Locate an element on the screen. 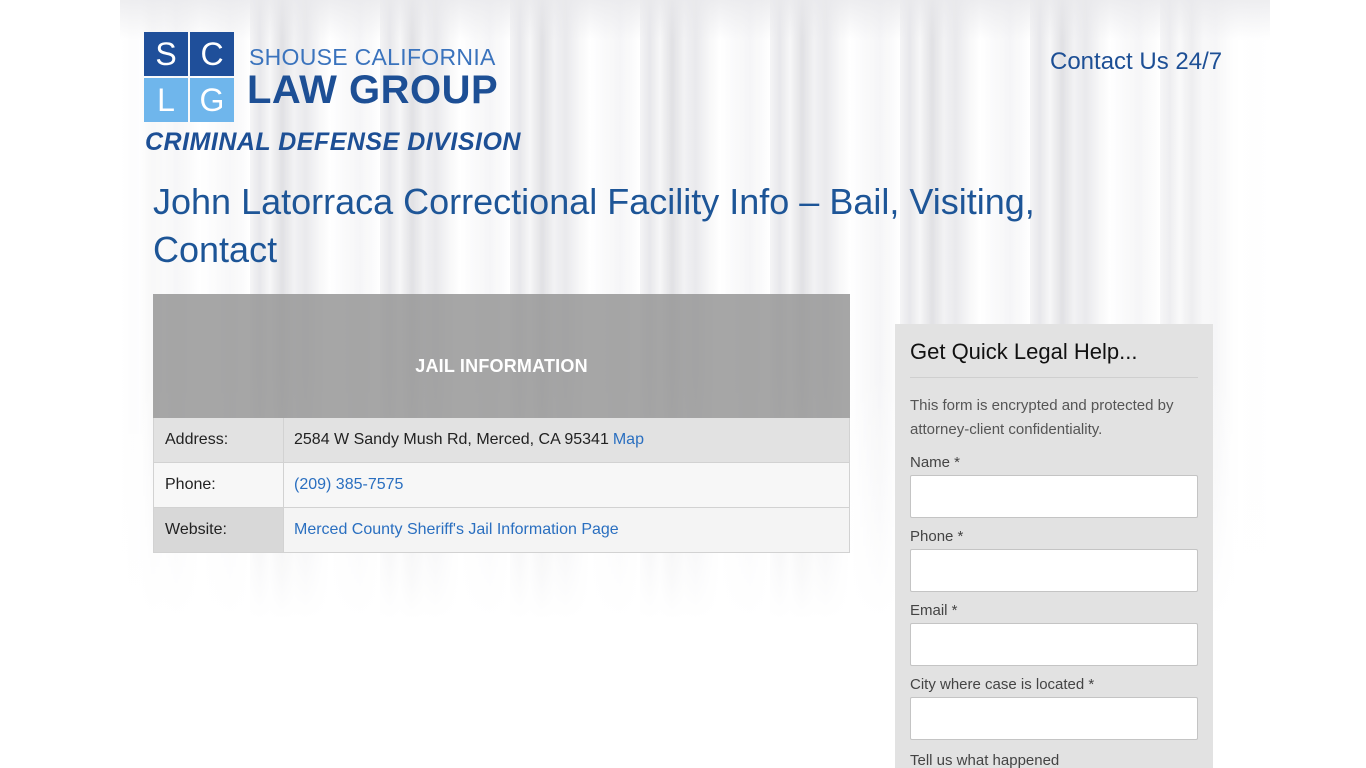 This screenshot has height=768, width=1366. logo-letter-c: C is located at coordinates (212, 54).